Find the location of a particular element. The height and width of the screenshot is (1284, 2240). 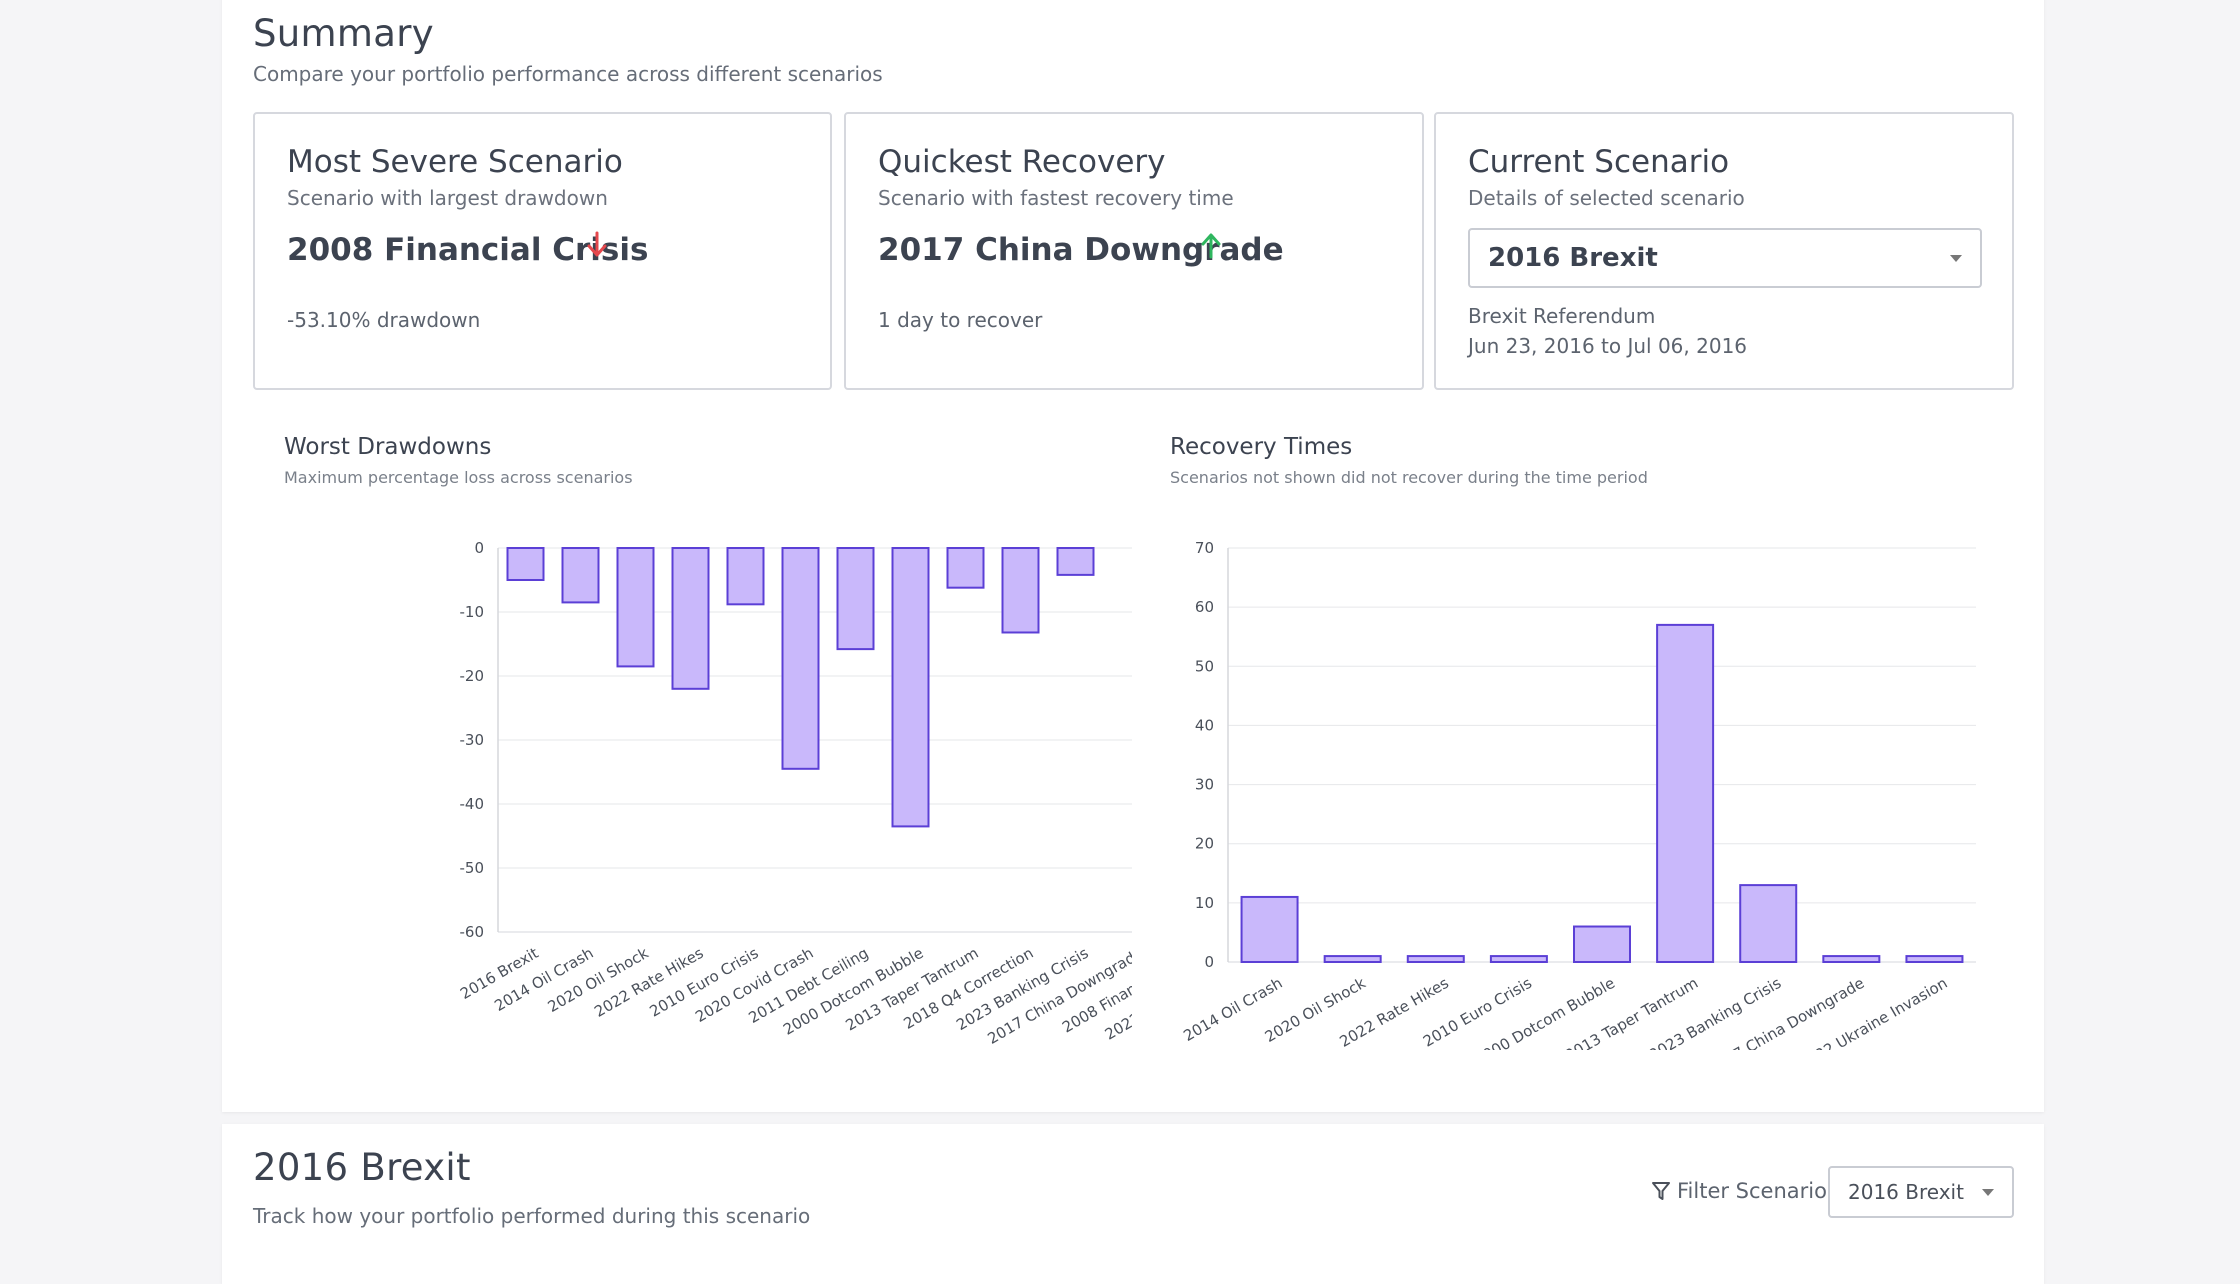

scenario-select-value: 2016 Brexit is located at coordinates (1573, 258).